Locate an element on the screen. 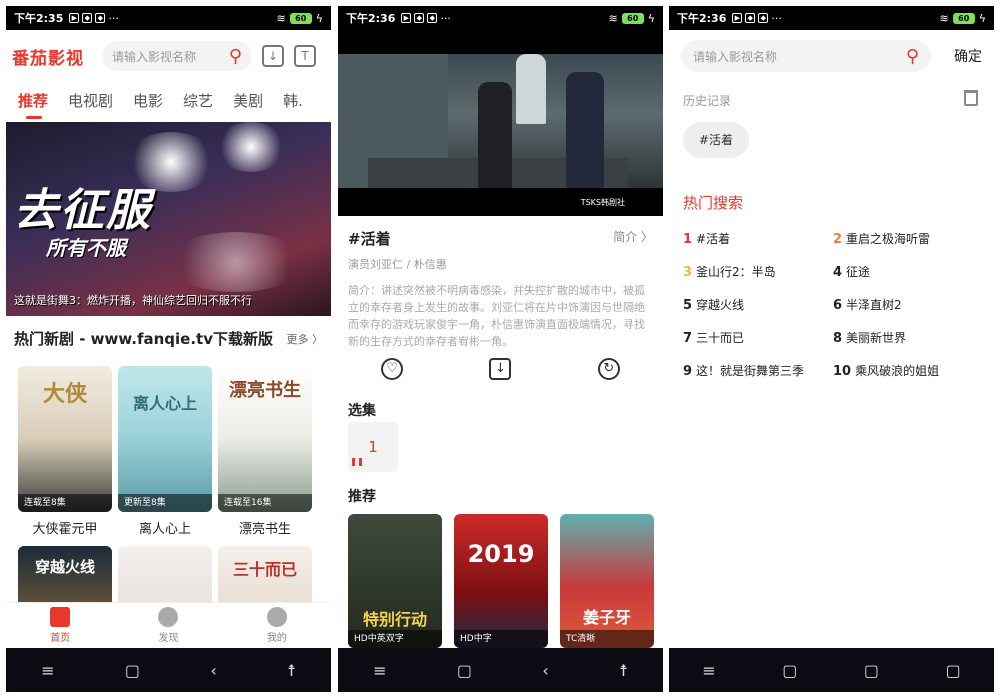 The height and width of the screenshot is (698, 1000). poster-art-text: 特别行动 is located at coordinates (394, 619).